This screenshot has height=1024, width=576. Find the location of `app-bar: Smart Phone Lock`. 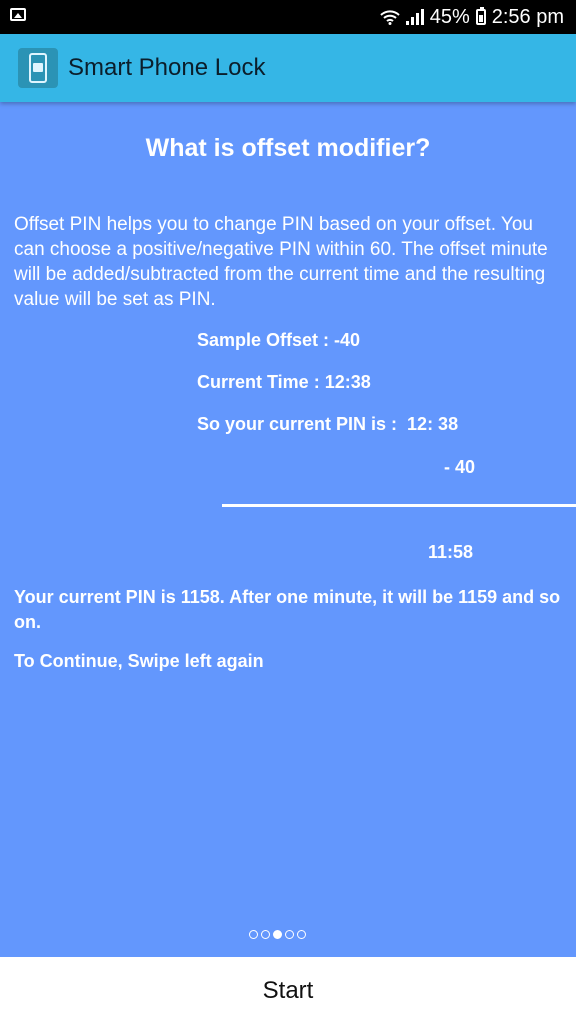

app-bar: Smart Phone Lock is located at coordinates (288, 68).